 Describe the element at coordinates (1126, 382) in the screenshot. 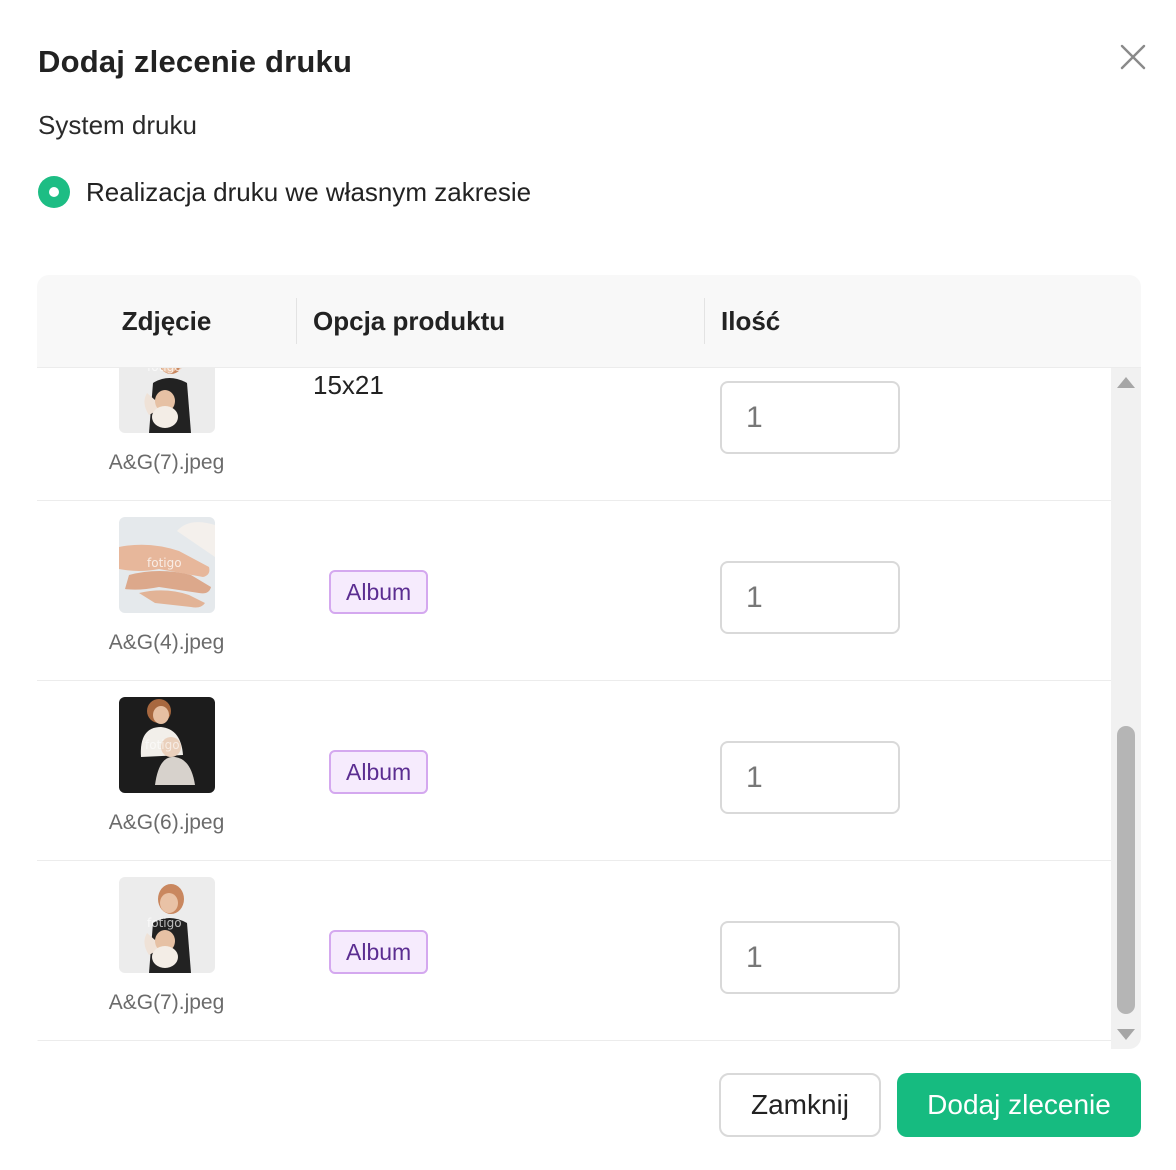

I see `scroll-up-arrow-icon` at that location.